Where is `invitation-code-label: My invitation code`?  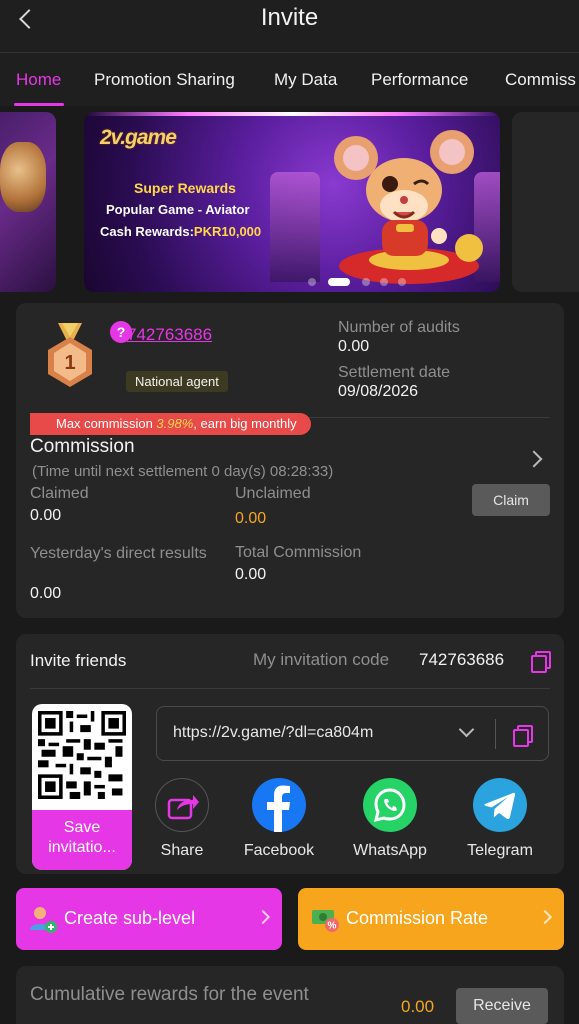
invitation-code-label: My invitation code is located at coordinates (321, 659).